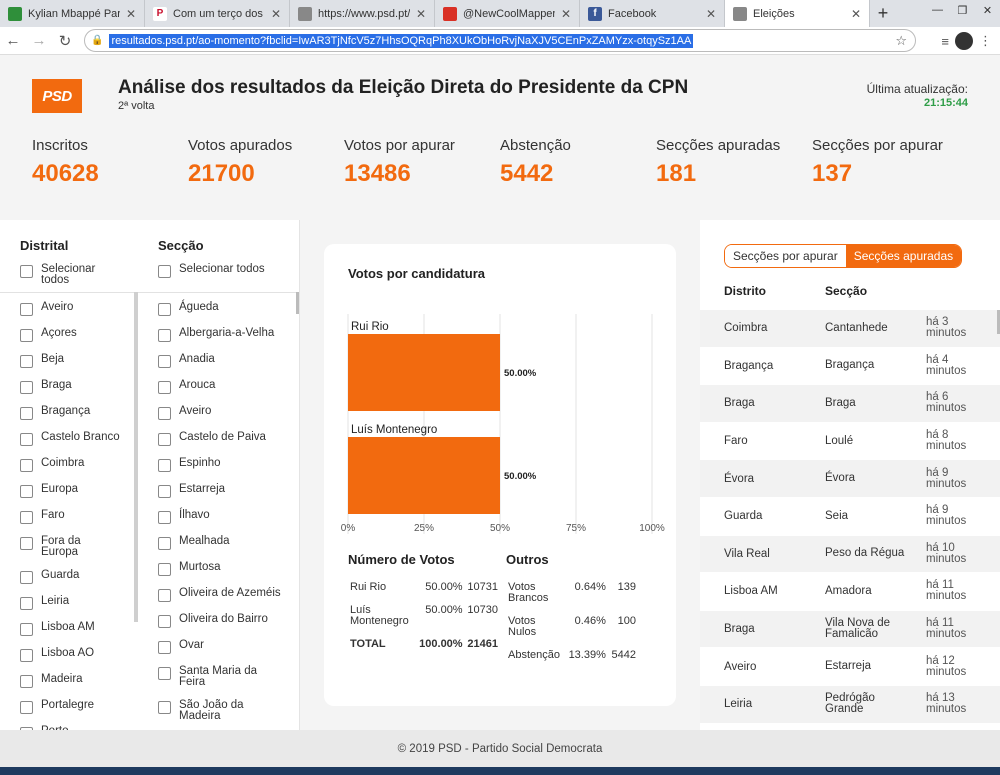  Describe the element at coordinates (507, 13) in the screenshot. I see `browser-tab: @NewCoolMapper ✕` at that location.